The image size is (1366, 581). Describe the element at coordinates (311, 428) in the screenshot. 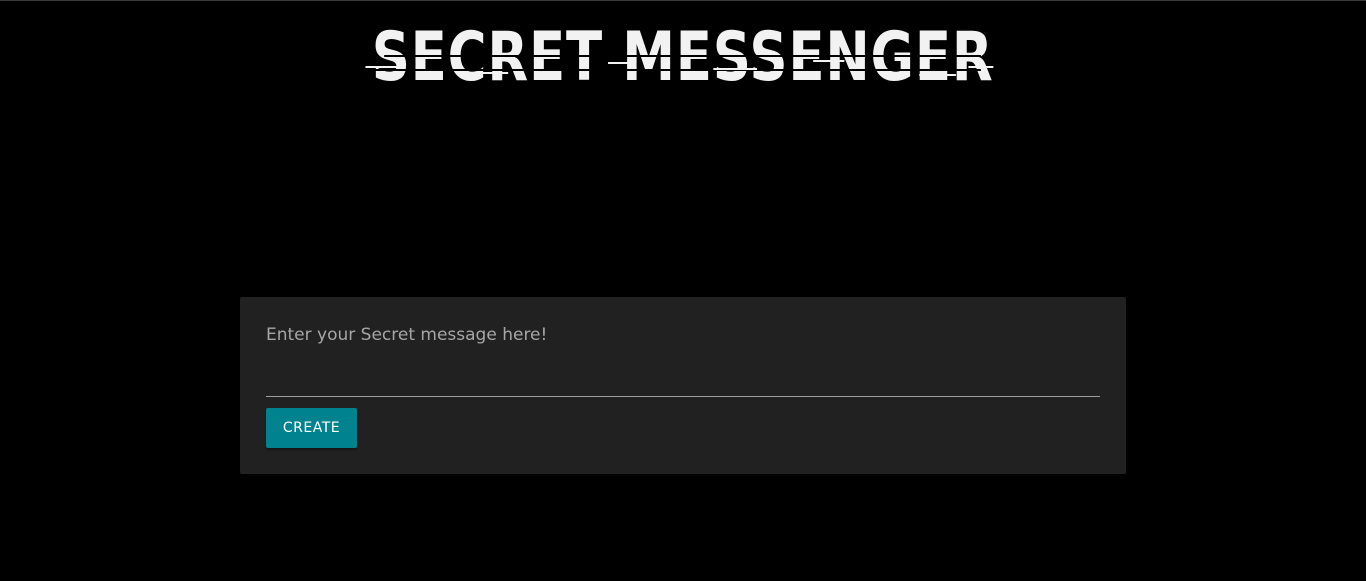

I see `create-button: CREATE` at that location.